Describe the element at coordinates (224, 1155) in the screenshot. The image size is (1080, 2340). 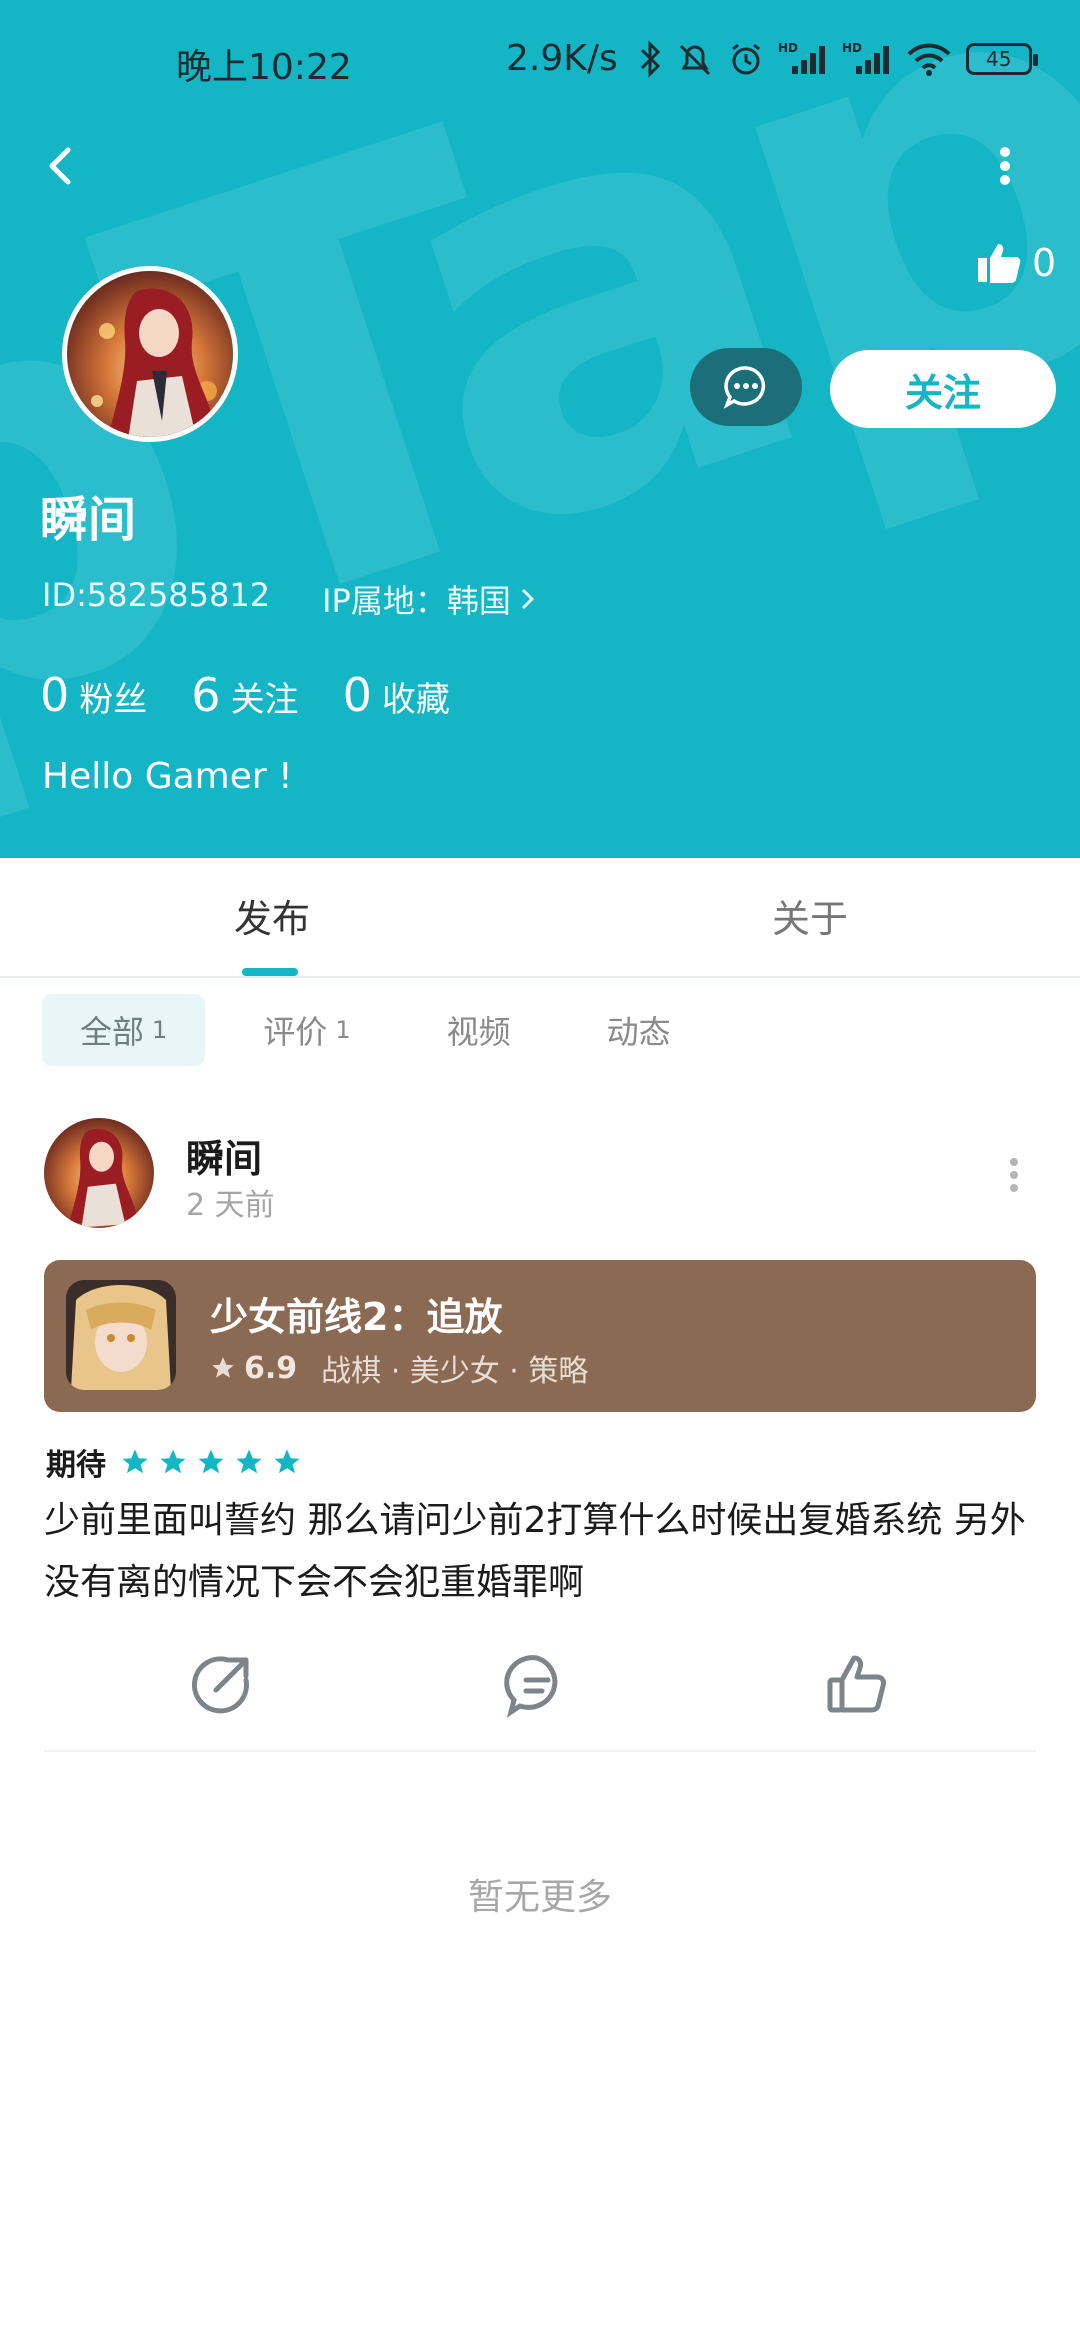
I see `post-author-name: 瞬间` at that location.